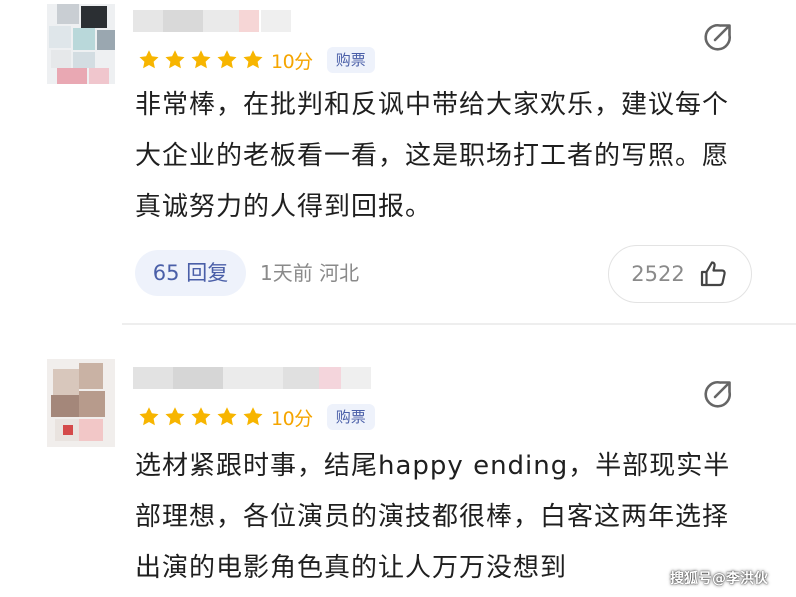 The image size is (796, 597). I want to click on like-button: 2522, so click(680, 274).